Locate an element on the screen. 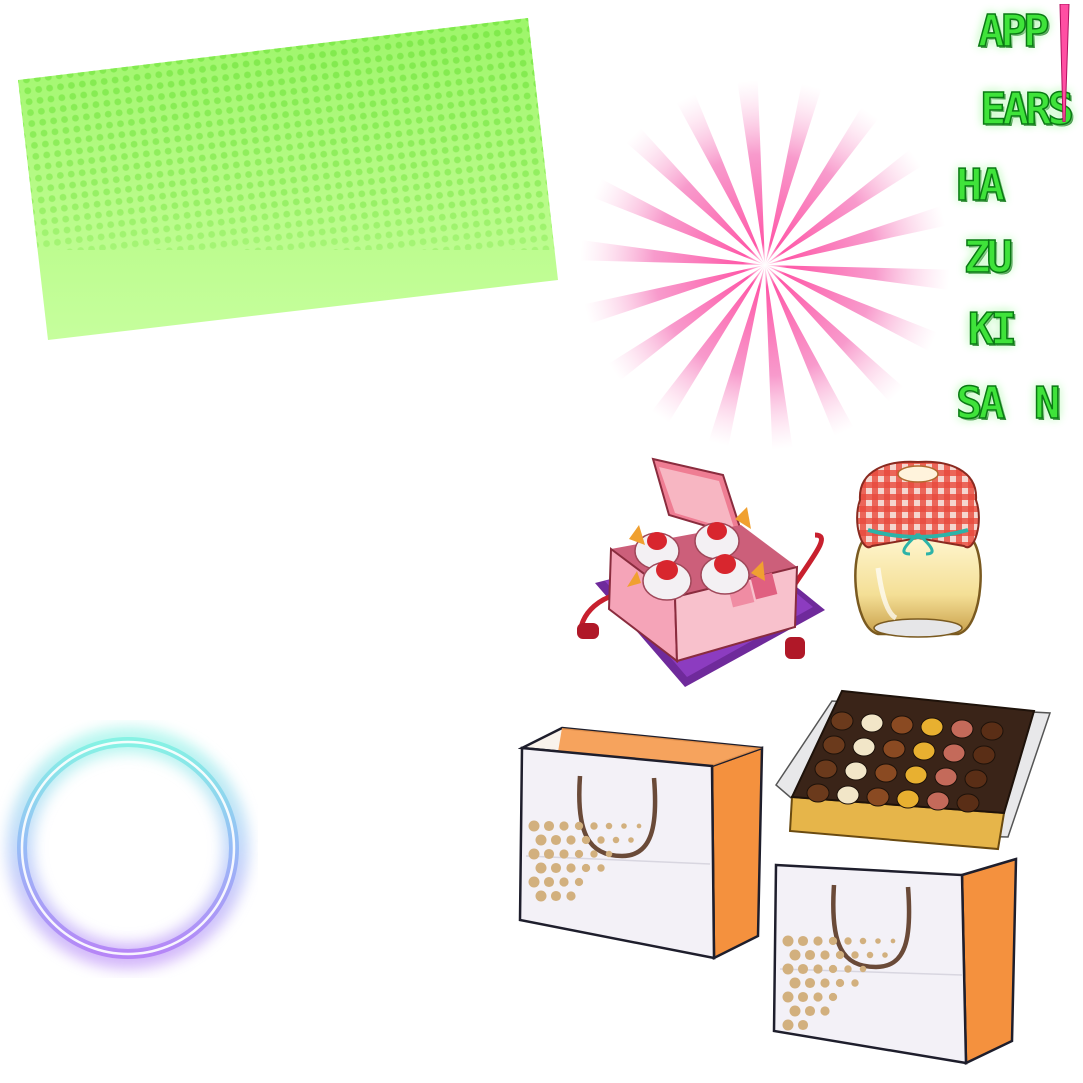 The image size is (1083, 1083). strawberry-daifuku-box is located at coordinates (701, 572).